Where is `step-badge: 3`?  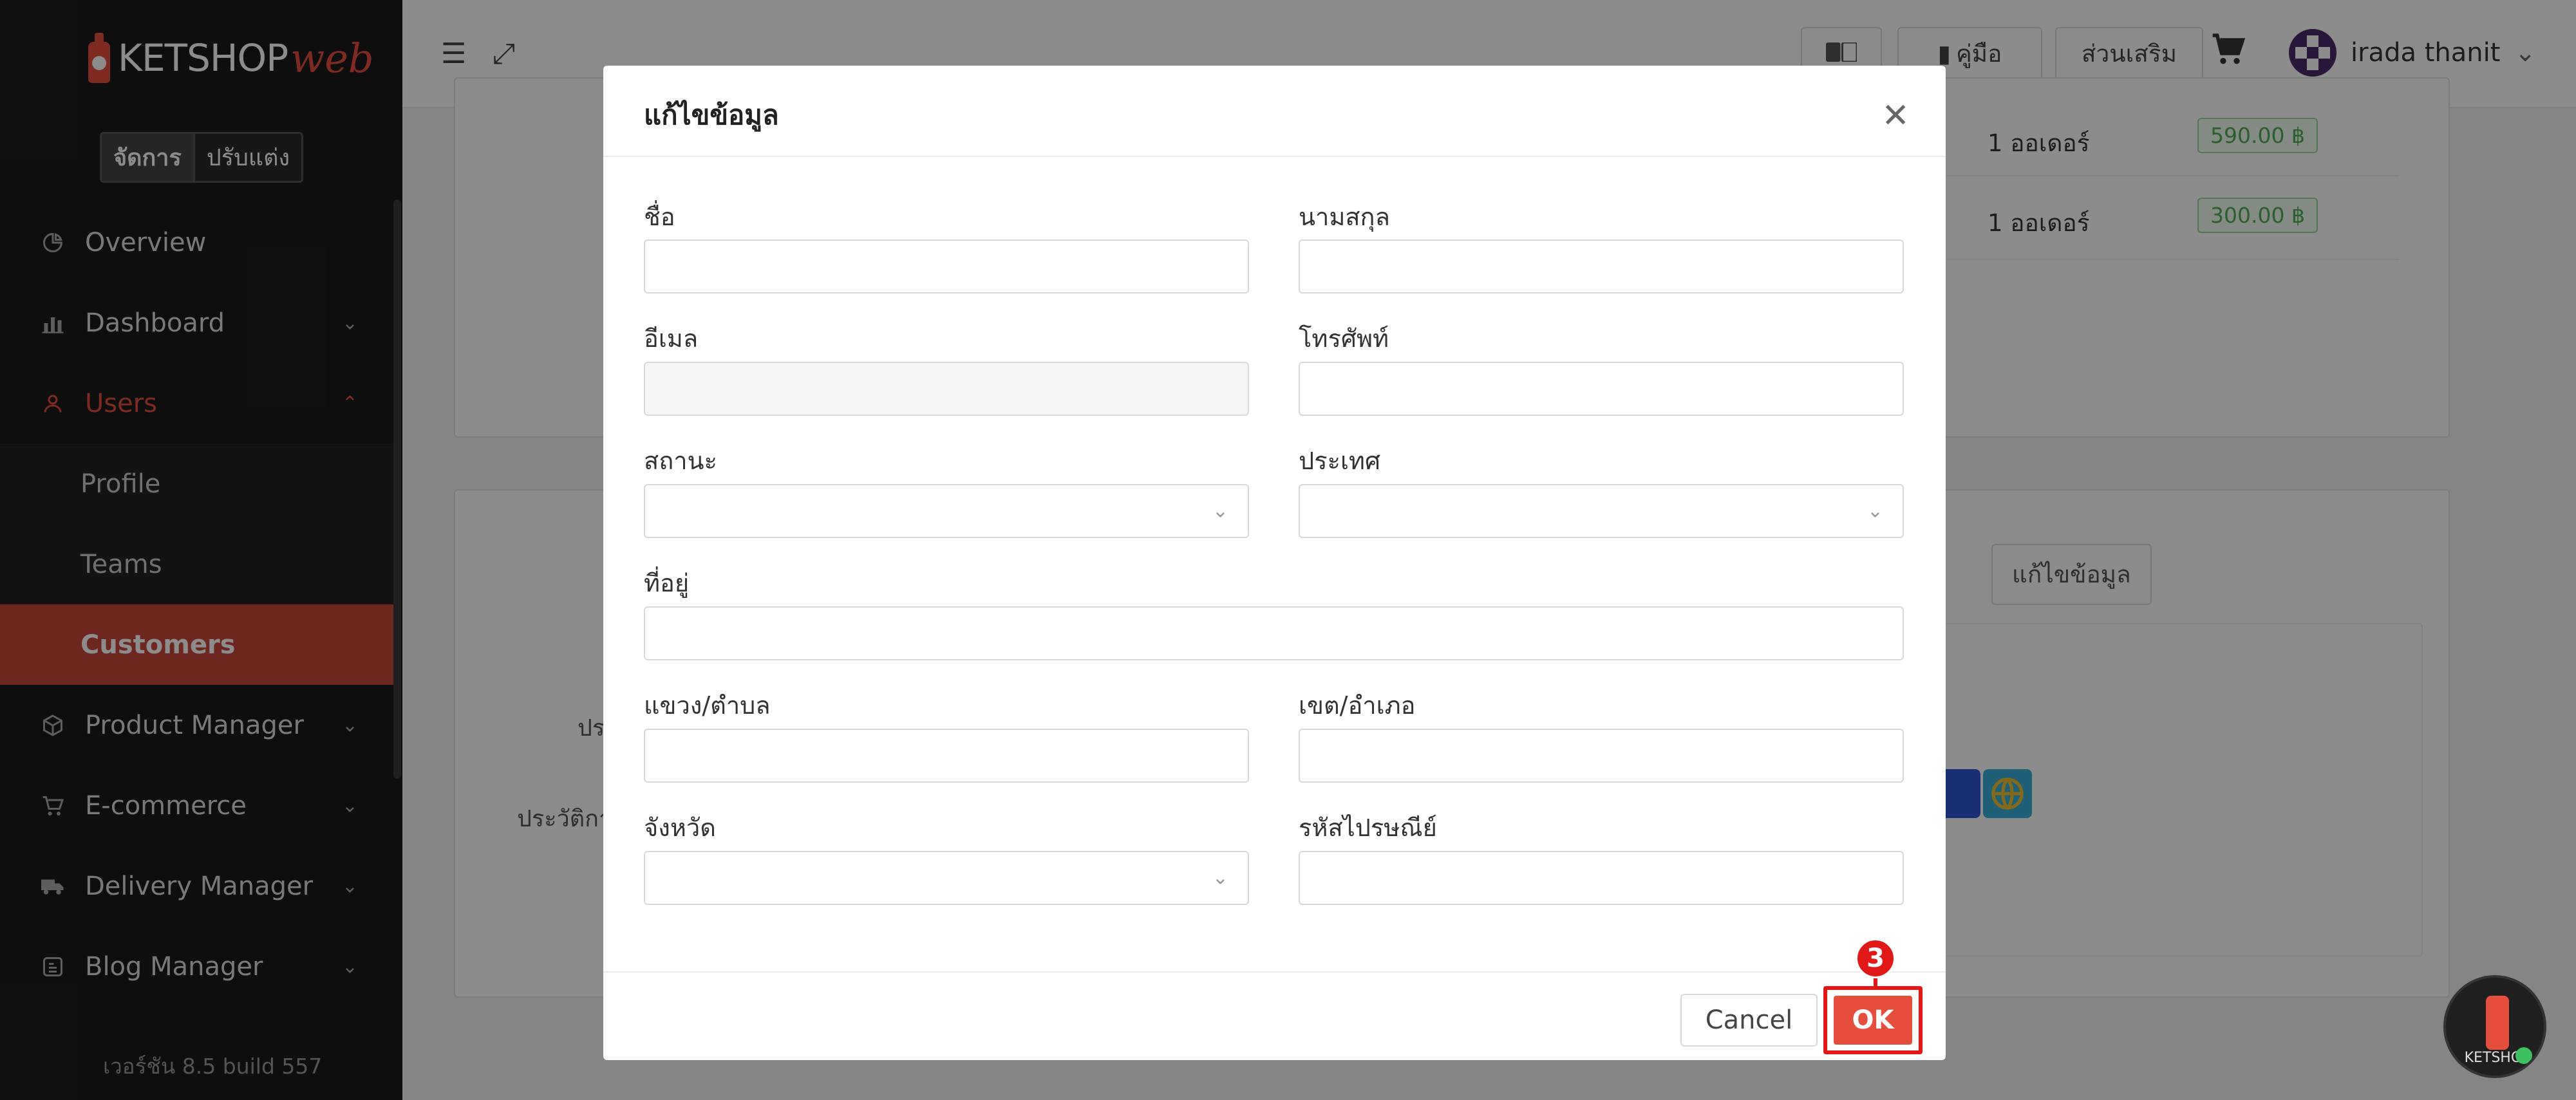
step-badge: 3 is located at coordinates (1875, 958).